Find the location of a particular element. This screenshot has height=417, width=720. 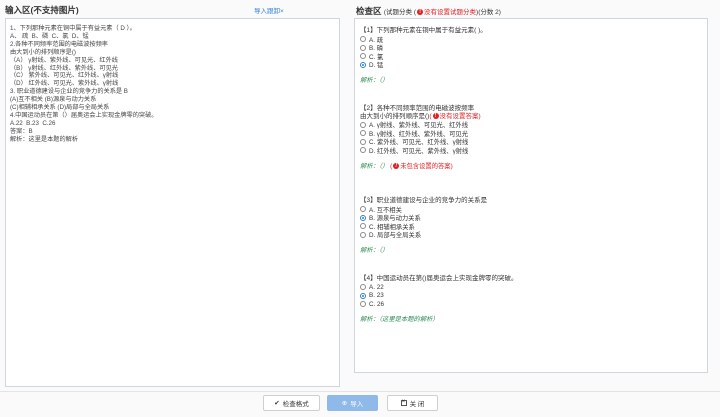

check-format-label: 检查格式 is located at coordinates (295, 404).